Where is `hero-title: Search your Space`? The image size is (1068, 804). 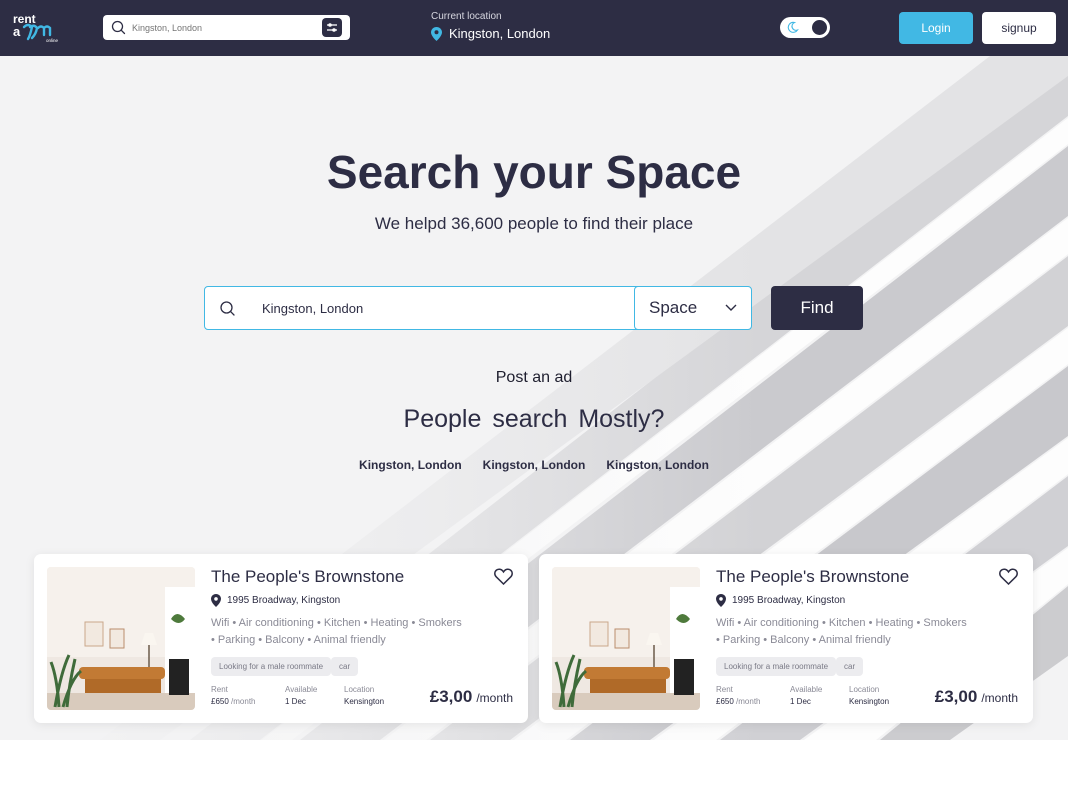
hero-title: Search your Space is located at coordinates (534, 172).